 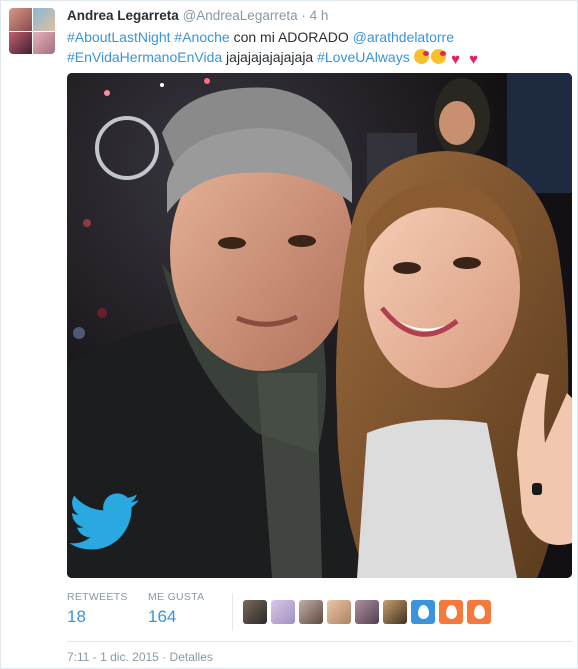 What do you see at coordinates (201, 37) in the screenshot?
I see `hashtag-anoche: #Anoche` at bounding box center [201, 37].